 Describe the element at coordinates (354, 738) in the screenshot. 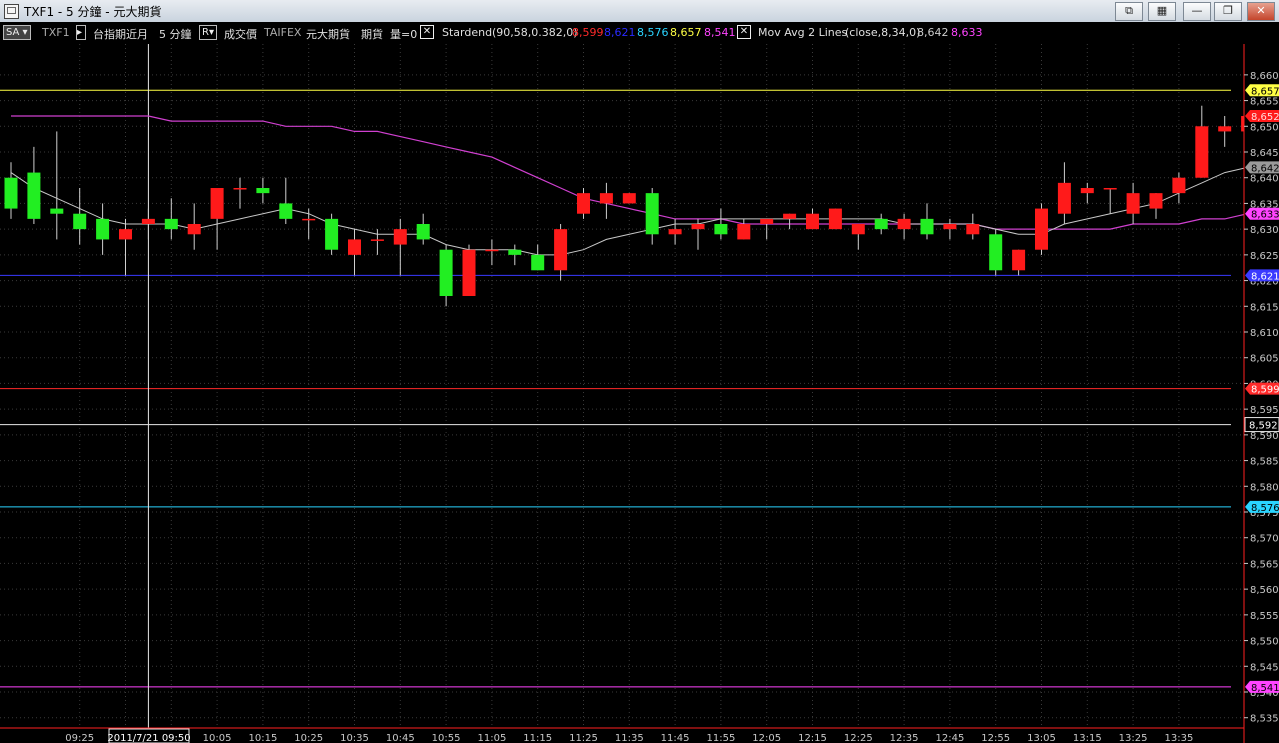

I see `time-tick-label: 10:35` at that location.